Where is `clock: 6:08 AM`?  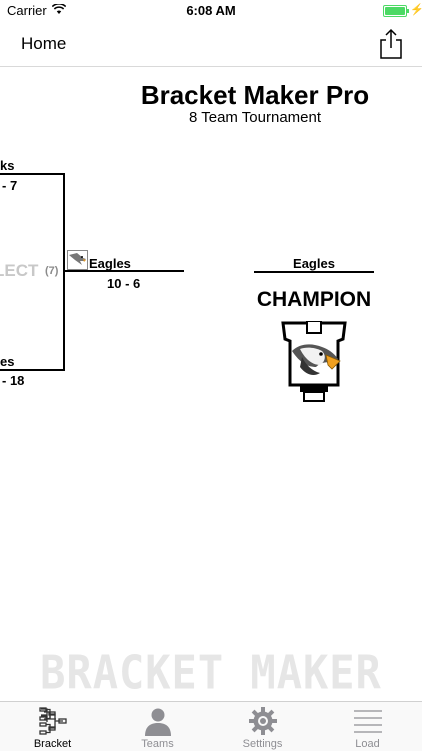 clock: 6:08 AM is located at coordinates (211, 10).